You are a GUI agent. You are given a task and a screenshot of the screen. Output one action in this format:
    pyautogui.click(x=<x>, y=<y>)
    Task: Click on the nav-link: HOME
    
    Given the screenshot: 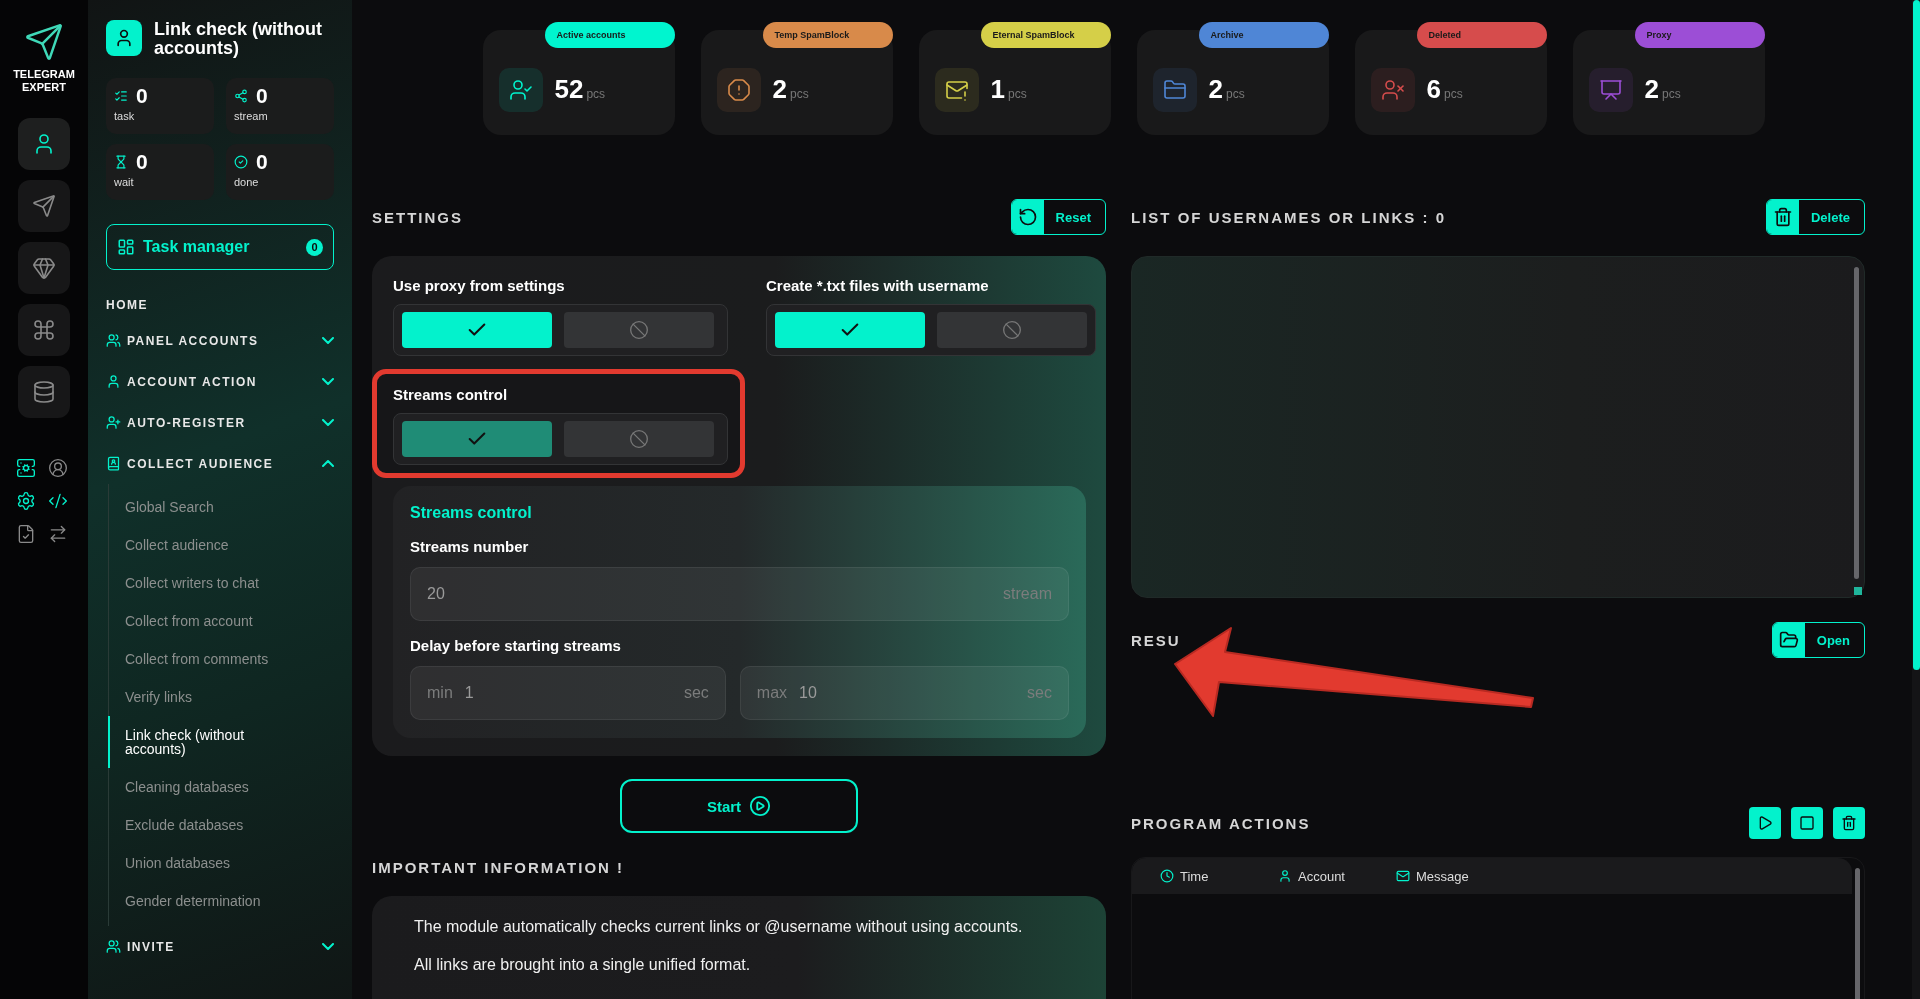 What is the action you would take?
    pyautogui.click(x=220, y=305)
    